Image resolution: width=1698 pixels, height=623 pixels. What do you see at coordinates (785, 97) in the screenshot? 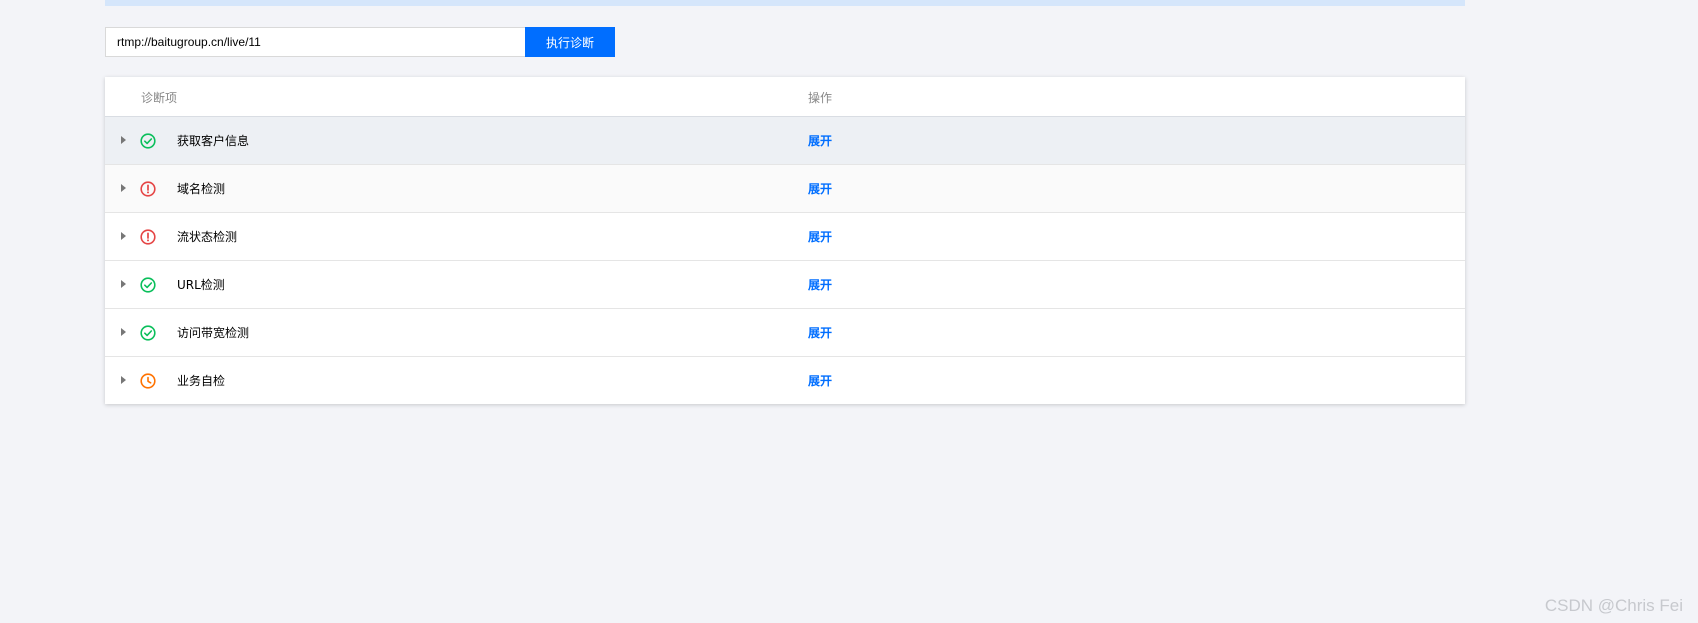
I see `table-header: 诊断项 操作` at bounding box center [785, 97].